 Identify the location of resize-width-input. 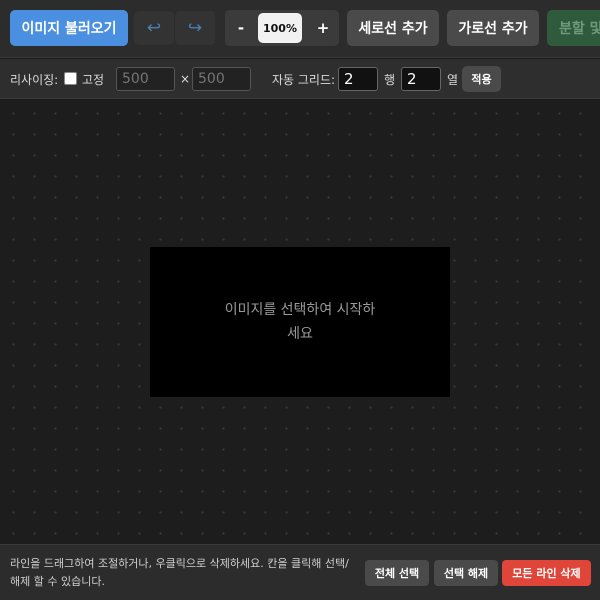
(145, 79).